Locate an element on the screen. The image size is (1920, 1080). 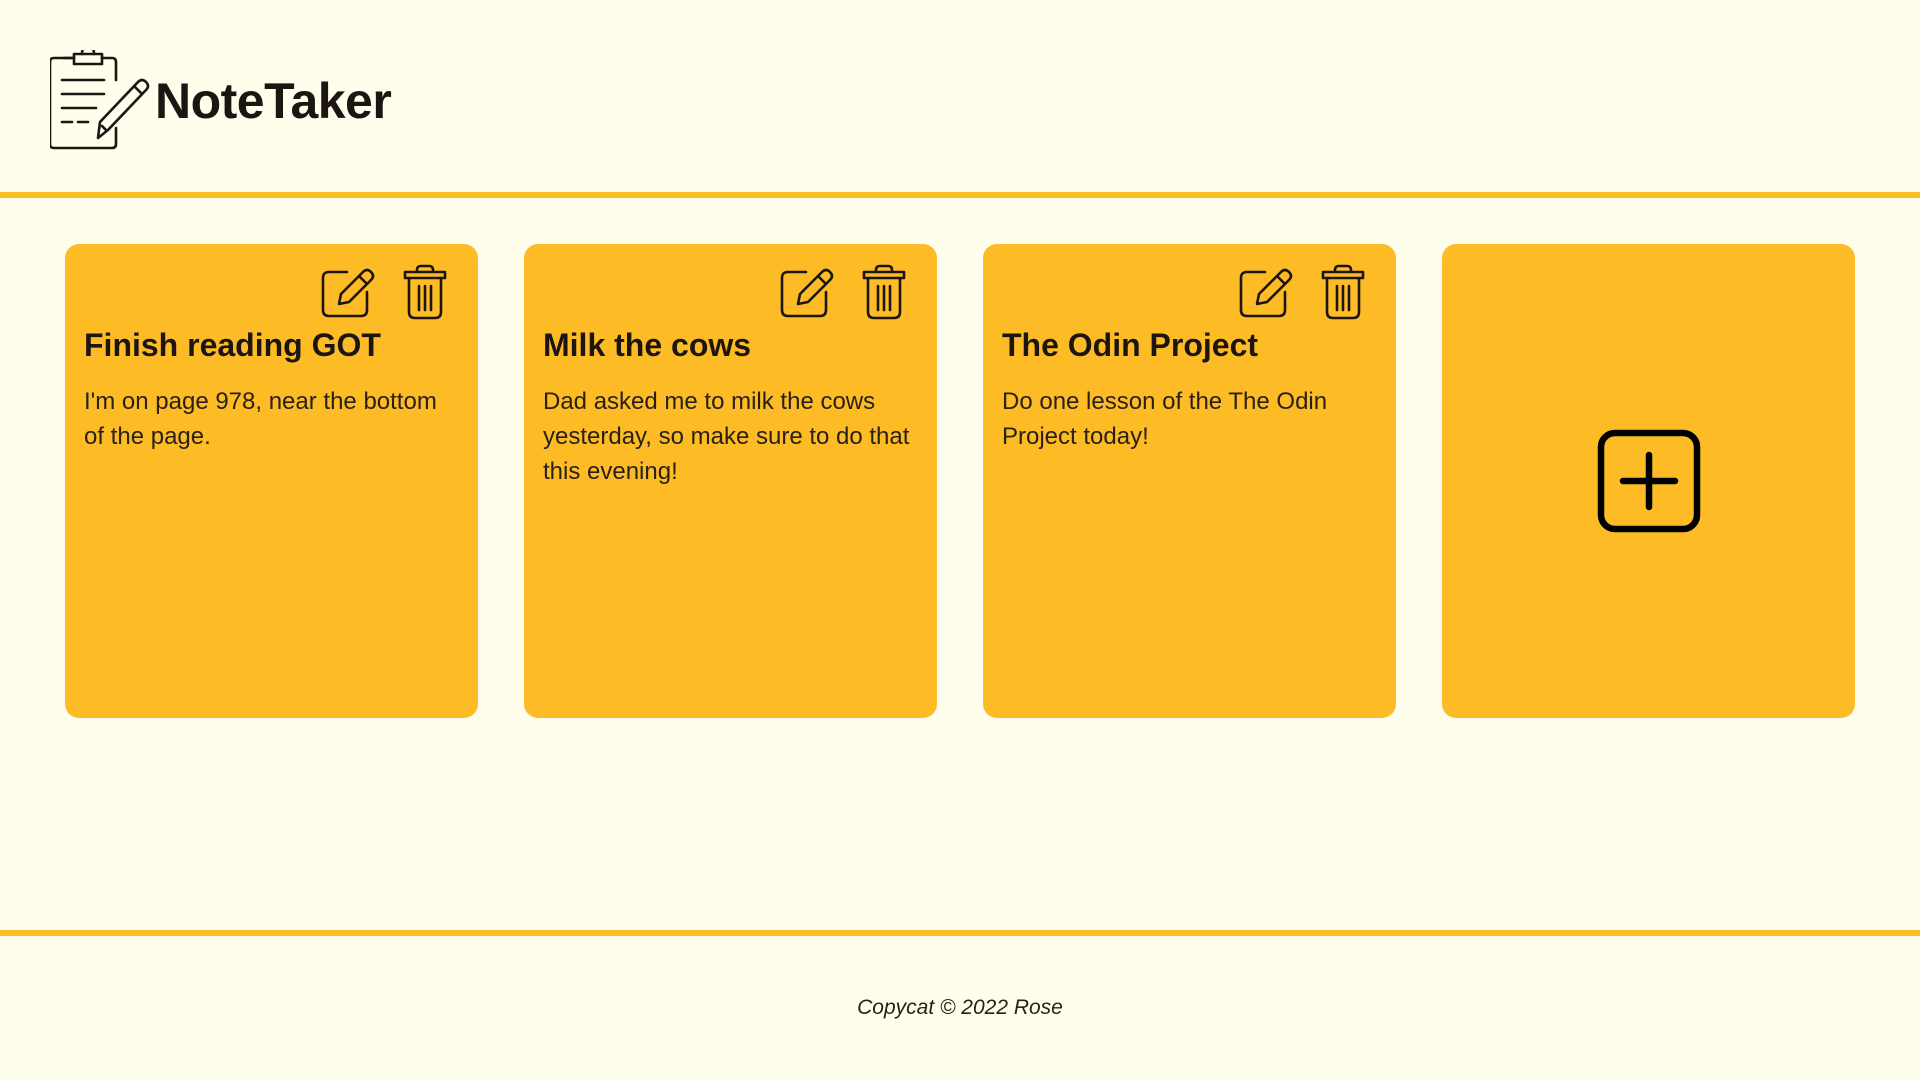
home-logo-link: NoteTaker is located at coordinates (221, 101).